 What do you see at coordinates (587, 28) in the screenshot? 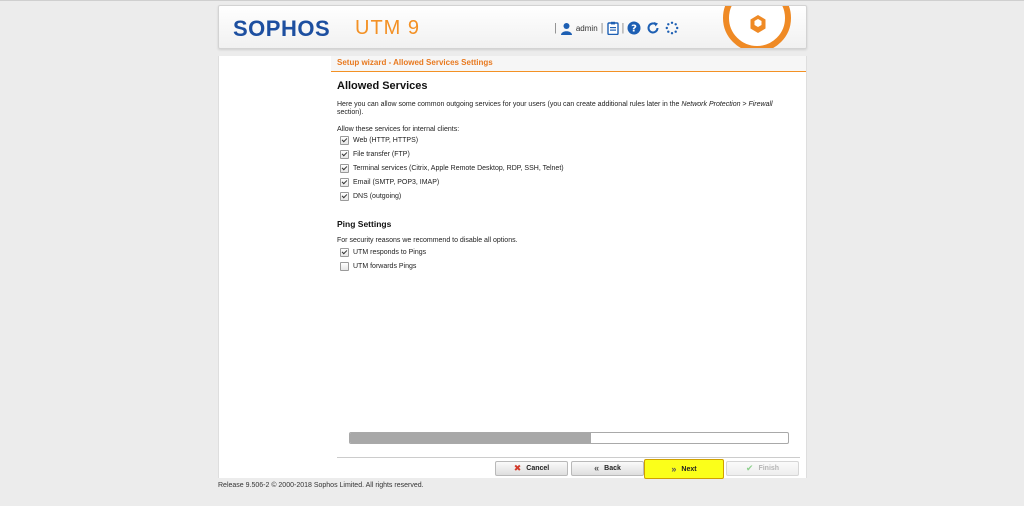
I see `user-name: admin` at bounding box center [587, 28].